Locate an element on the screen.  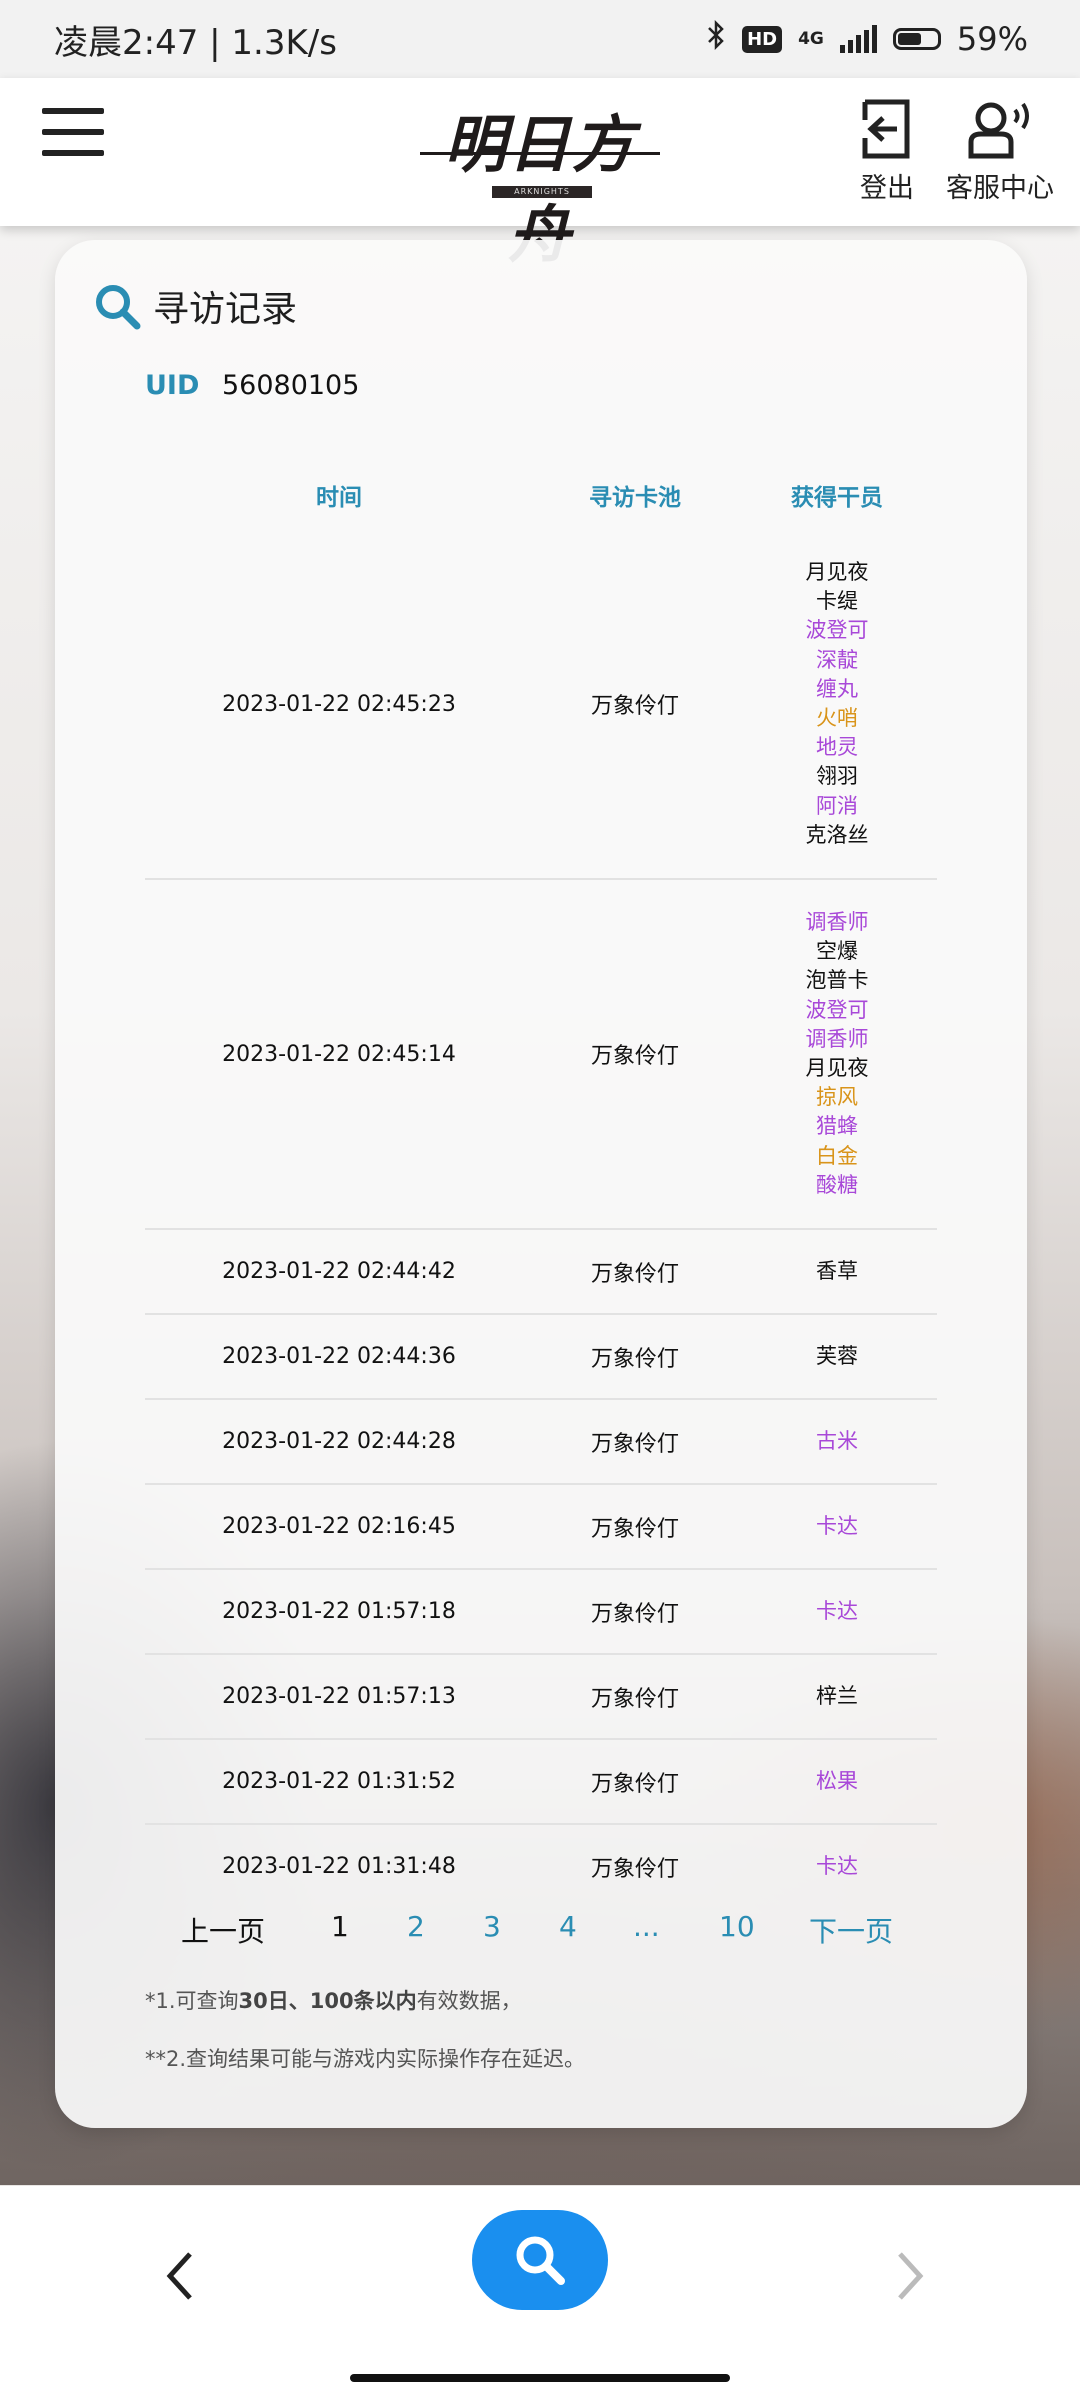
row-time: 2023-01-22 02:44:28 is located at coordinates (339, 1441).